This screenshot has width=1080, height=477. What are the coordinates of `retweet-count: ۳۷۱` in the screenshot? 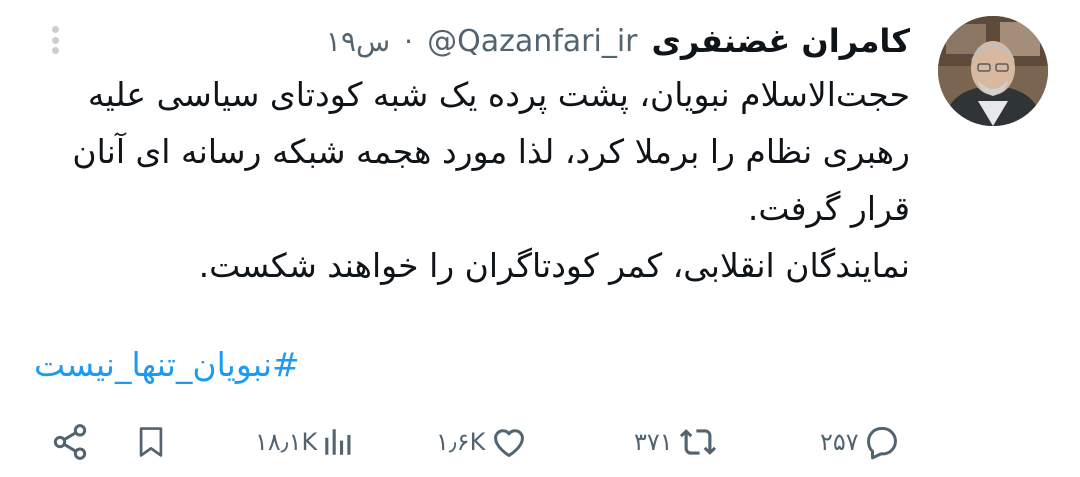 It's located at (653, 442).